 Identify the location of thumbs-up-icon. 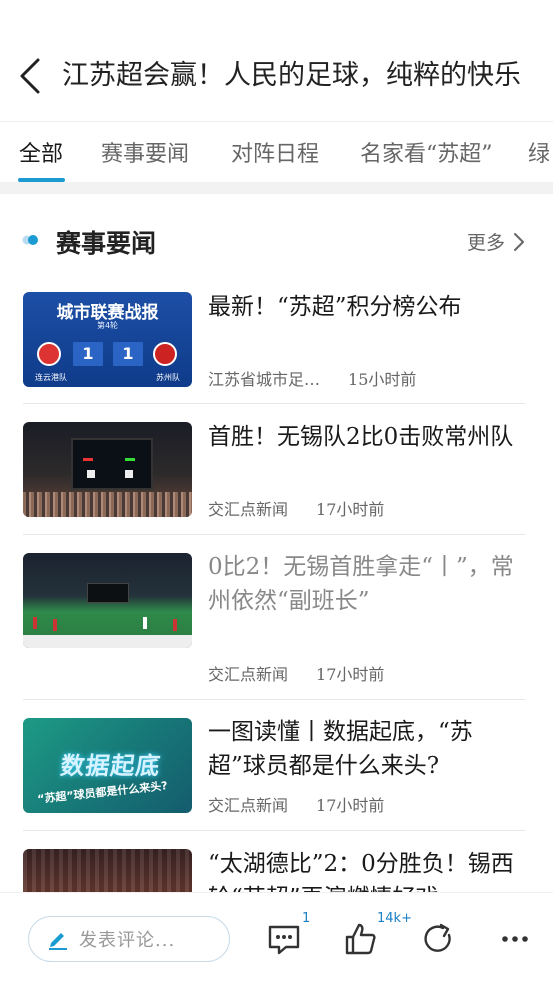
(360, 939).